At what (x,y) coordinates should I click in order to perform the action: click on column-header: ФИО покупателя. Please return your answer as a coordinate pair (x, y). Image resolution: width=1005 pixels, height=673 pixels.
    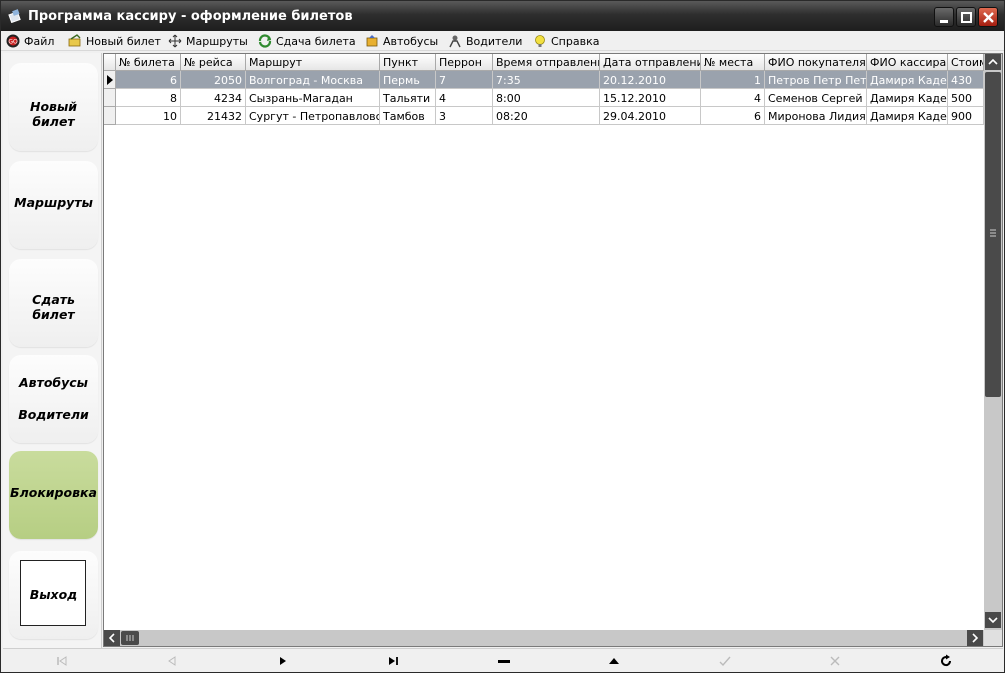
    Looking at the image, I should click on (816, 62).